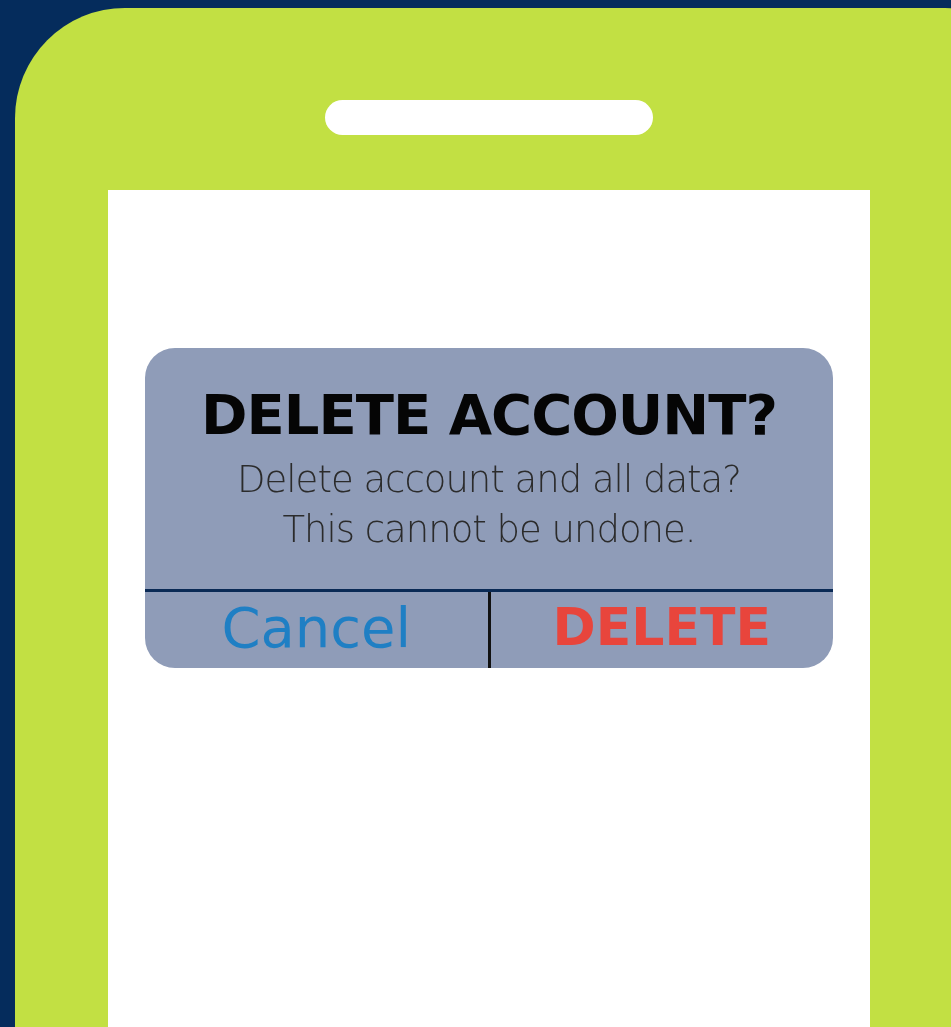 The image size is (951, 1027). I want to click on dialog-title: DELETE ACCOUNT?, so click(489, 414).